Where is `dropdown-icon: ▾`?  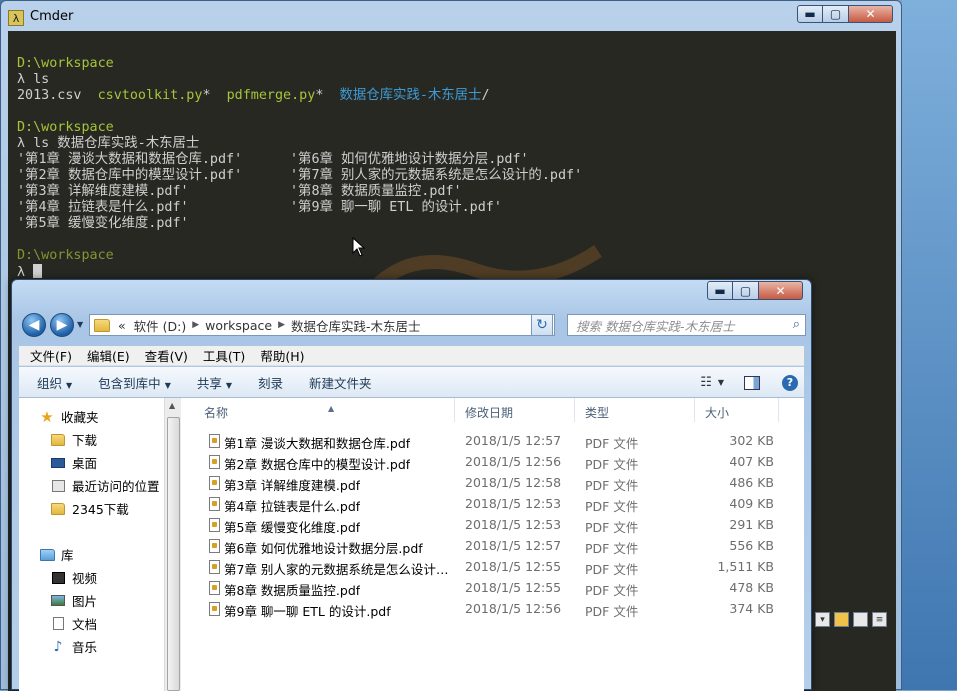
dropdown-icon: ▾ is located at coordinates (822, 619).